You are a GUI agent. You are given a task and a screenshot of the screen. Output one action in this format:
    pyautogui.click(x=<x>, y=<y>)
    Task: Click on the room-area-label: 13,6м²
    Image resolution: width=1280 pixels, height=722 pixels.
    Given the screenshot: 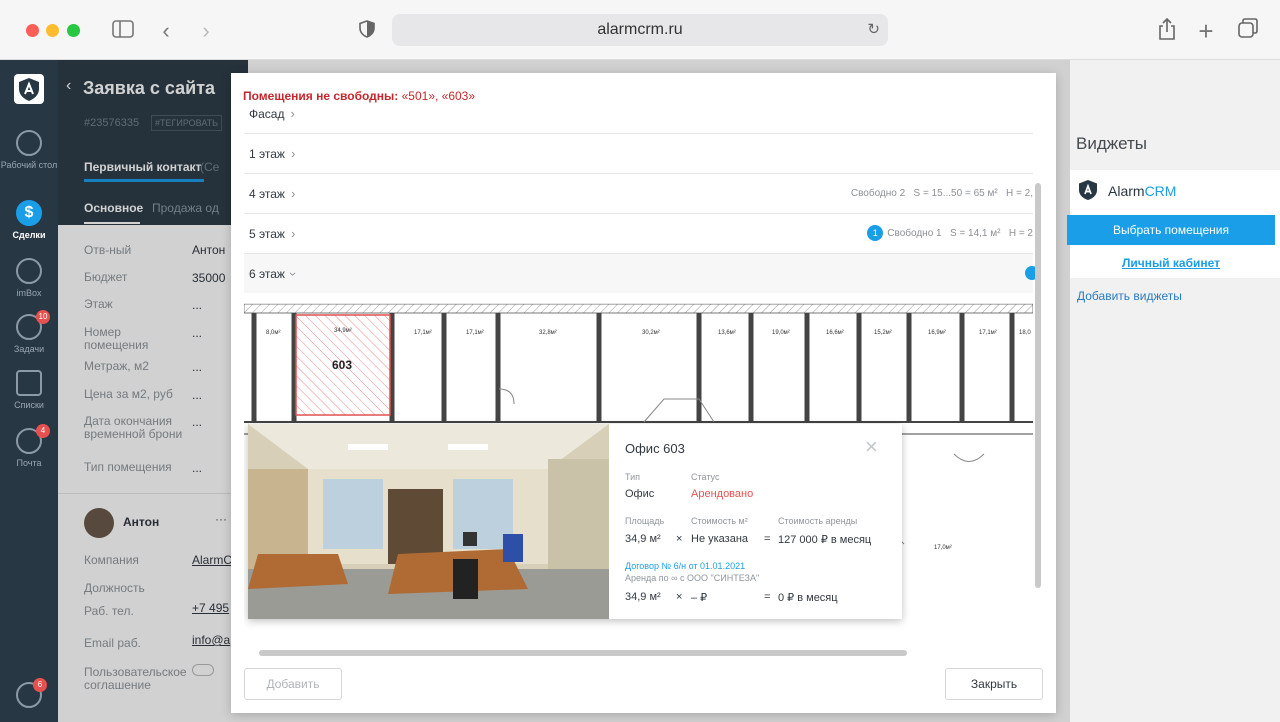 What is the action you would take?
    pyautogui.click(x=727, y=333)
    